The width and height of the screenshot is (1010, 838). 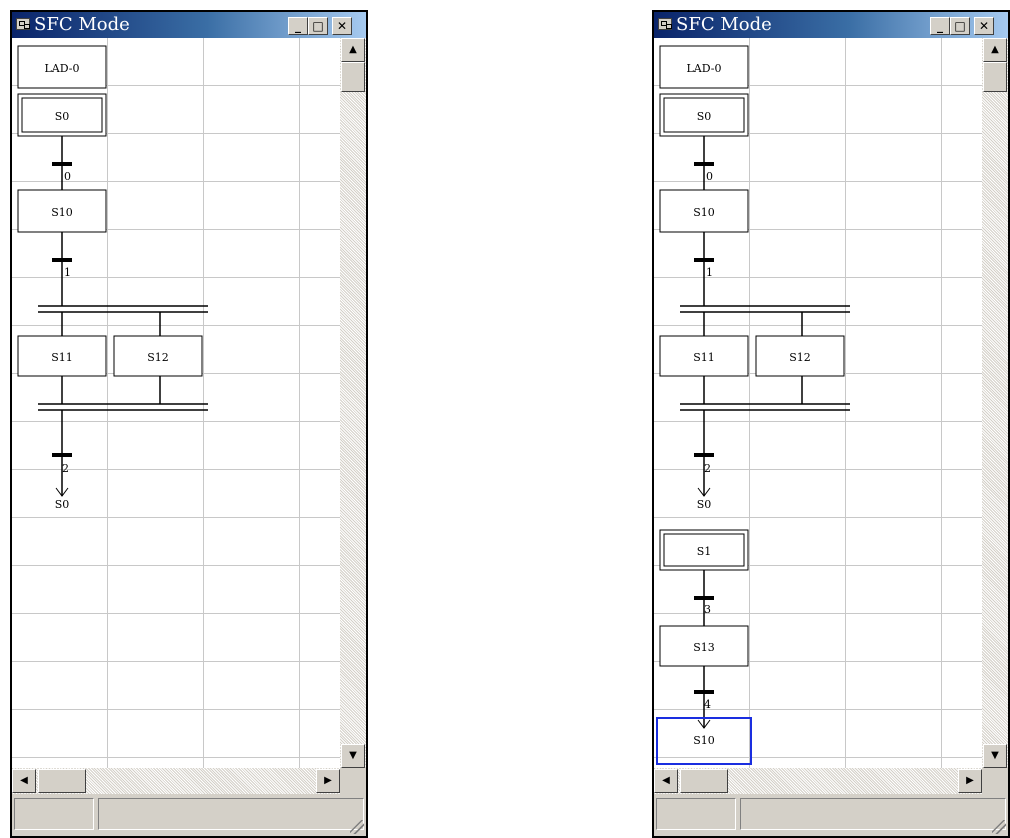 I want to click on step-label-s13: S13, so click(x=704, y=647).